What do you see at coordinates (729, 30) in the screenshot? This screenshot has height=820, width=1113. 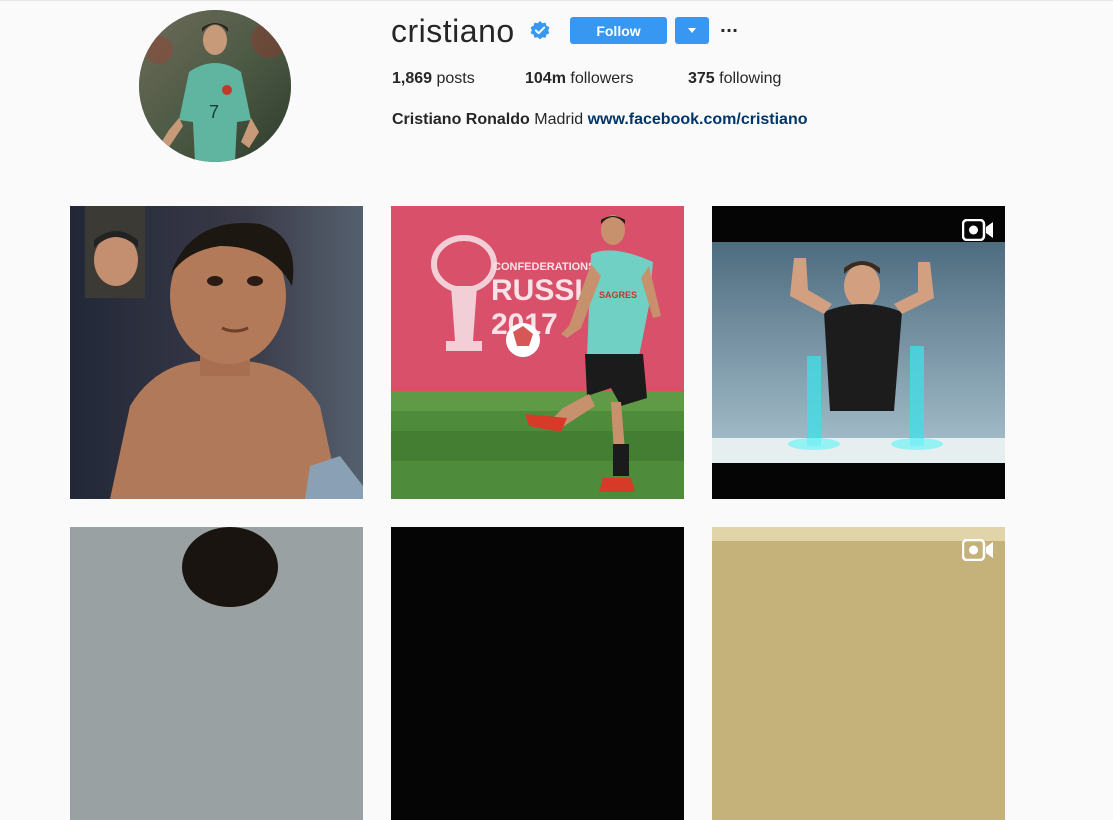 I see `more-options-button: ···` at bounding box center [729, 30].